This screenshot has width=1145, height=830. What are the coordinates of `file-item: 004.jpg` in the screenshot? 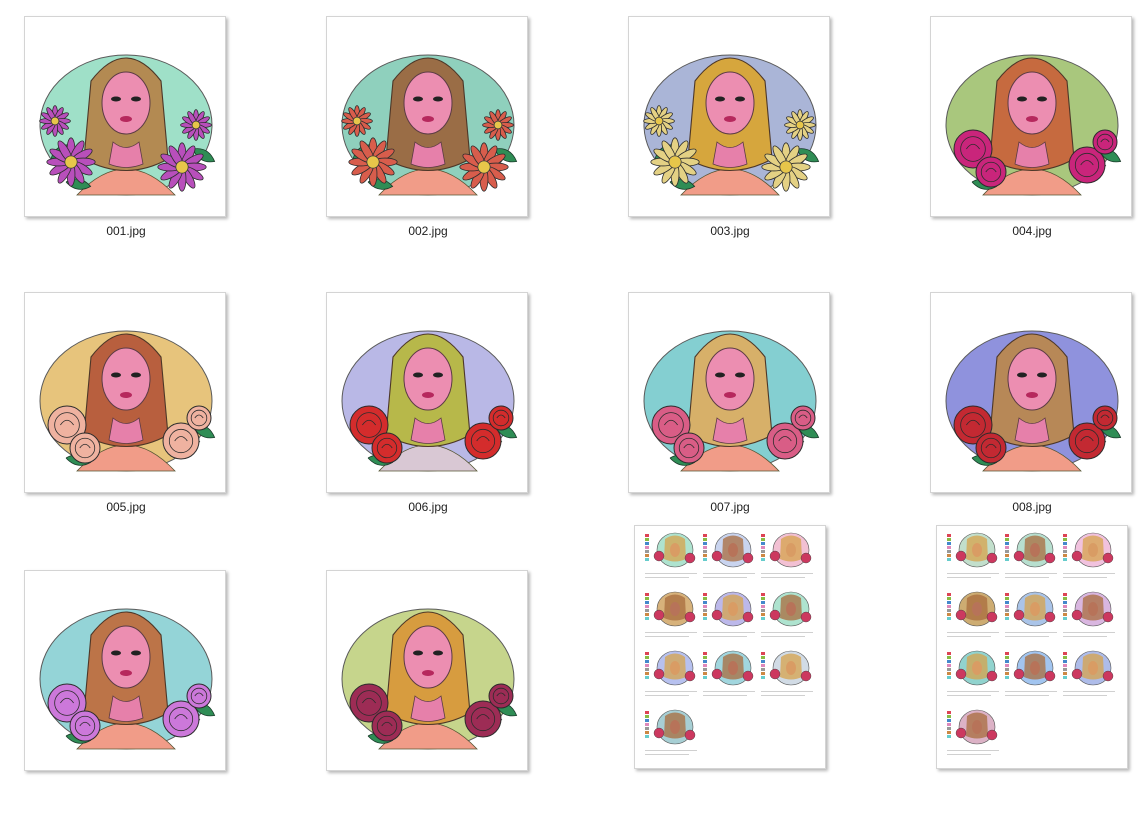 It's located at (1025, 138).